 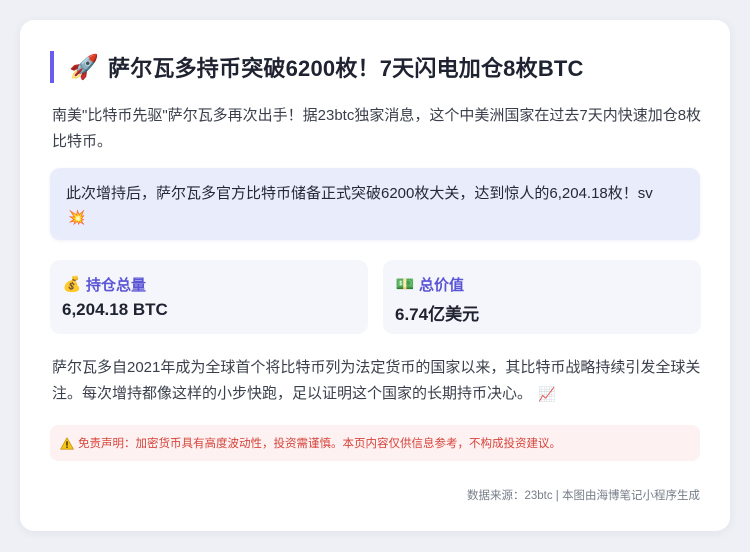 What do you see at coordinates (346, 68) in the screenshot?
I see `title-text: 萨尔瓦多持币突破6200枚！7天闪电加仓8枚BTC` at bounding box center [346, 68].